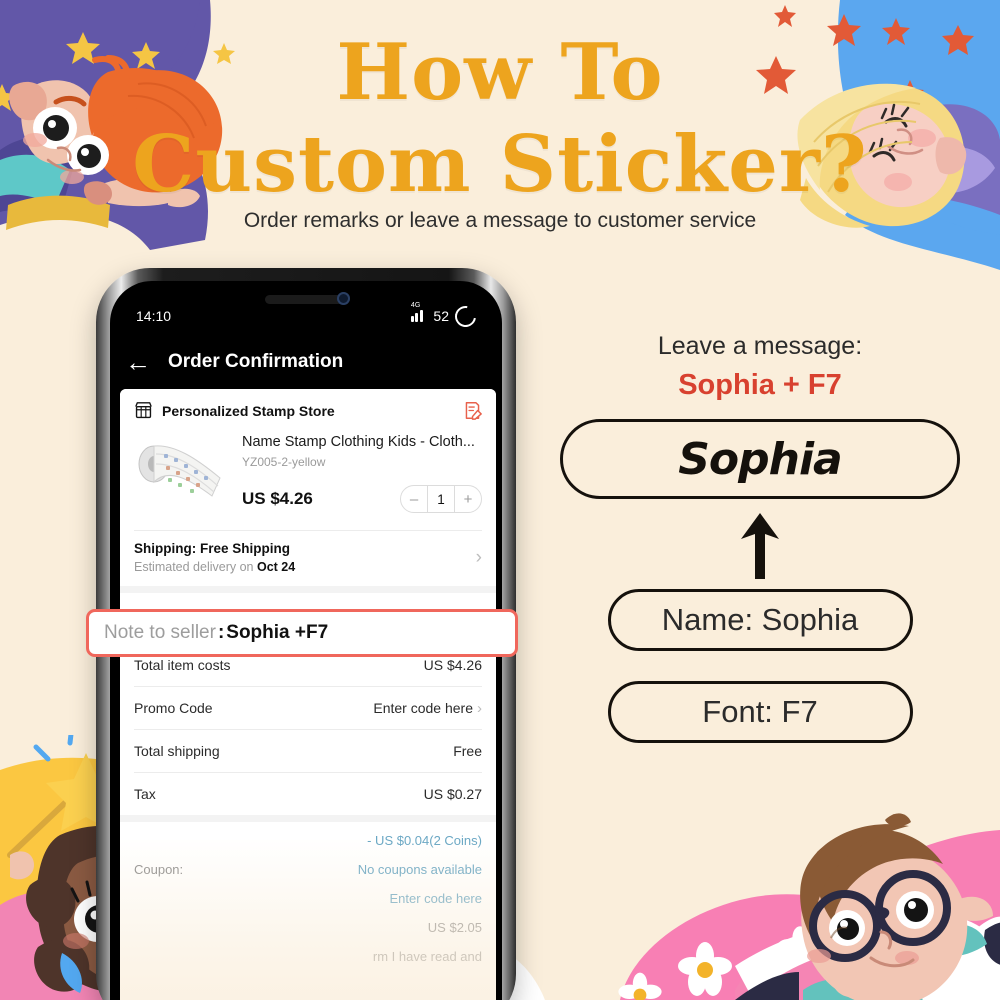 The height and width of the screenshot is (1000, 1000). What do you see at coordinates (308, 751) in the screenshot?
I see `summary-row-total-shipping: Total shipping Free` at bounding box center [308, 751].